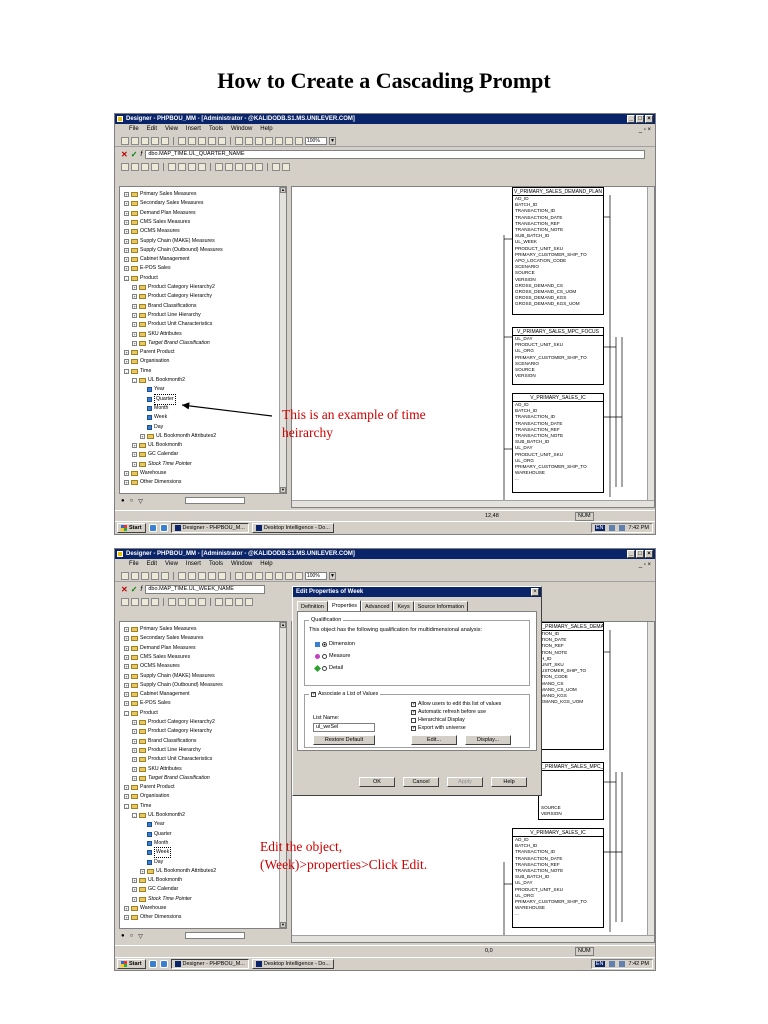  I want to click on tree-class: + Parent Product, so click(149, 787).